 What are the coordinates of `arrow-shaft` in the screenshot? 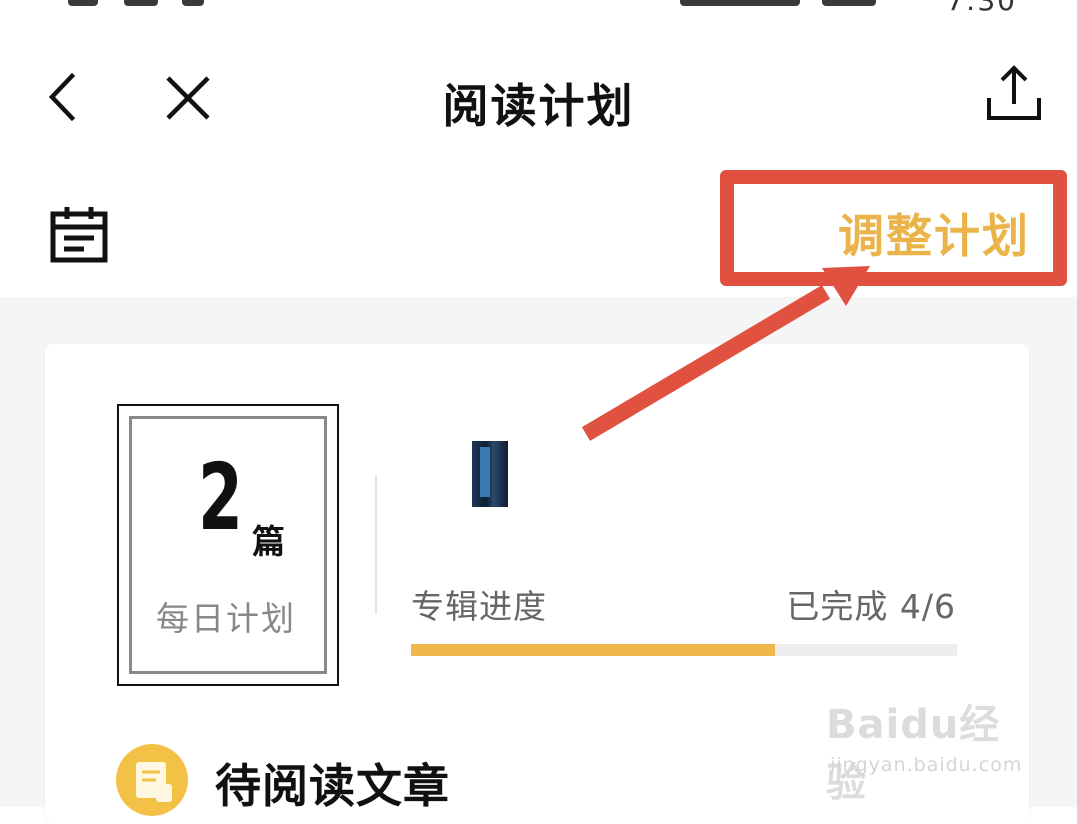 It's located at (706, 363).